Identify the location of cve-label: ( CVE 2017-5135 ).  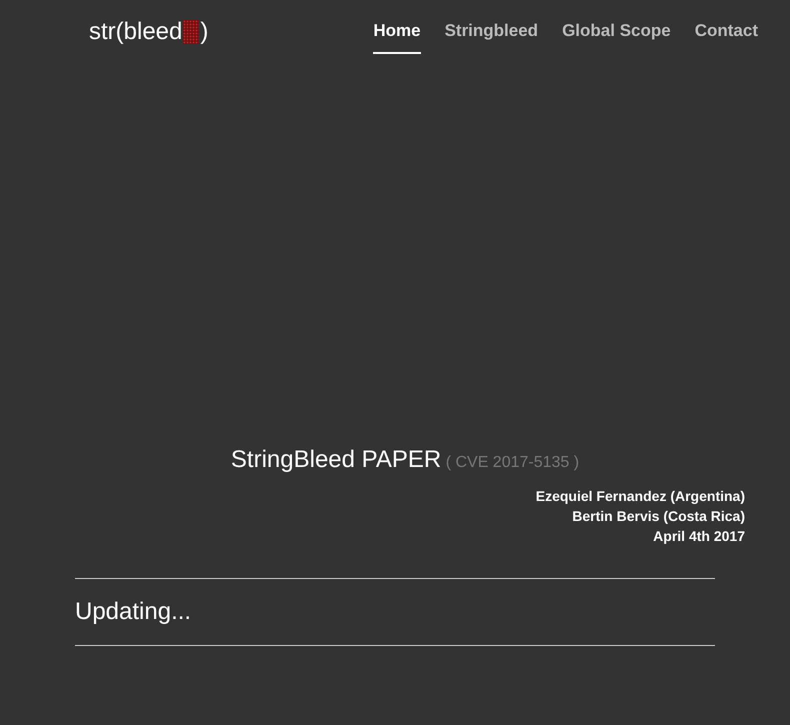
(513, 462).